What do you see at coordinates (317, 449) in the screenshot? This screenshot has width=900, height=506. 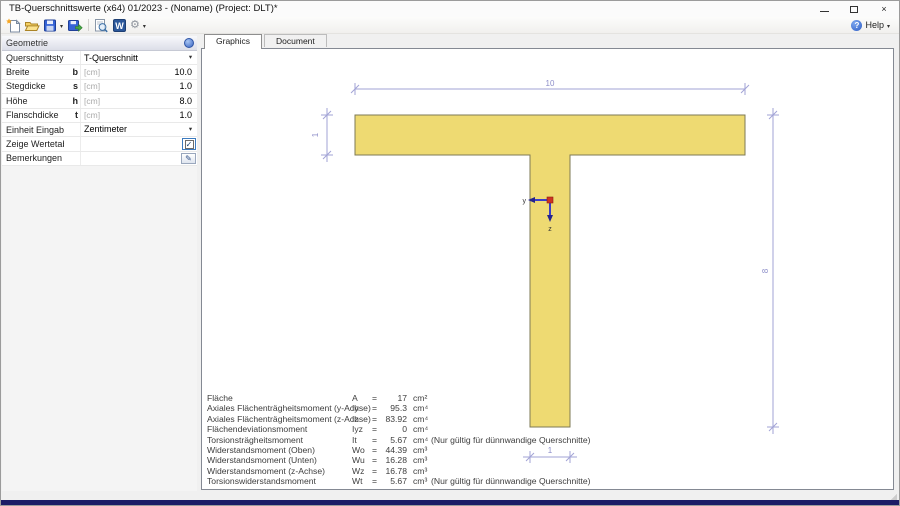 I see `result-row: Widerstandsmoment (Oben) Wo = 44.39 cm³` at bounding box center [317, 449].